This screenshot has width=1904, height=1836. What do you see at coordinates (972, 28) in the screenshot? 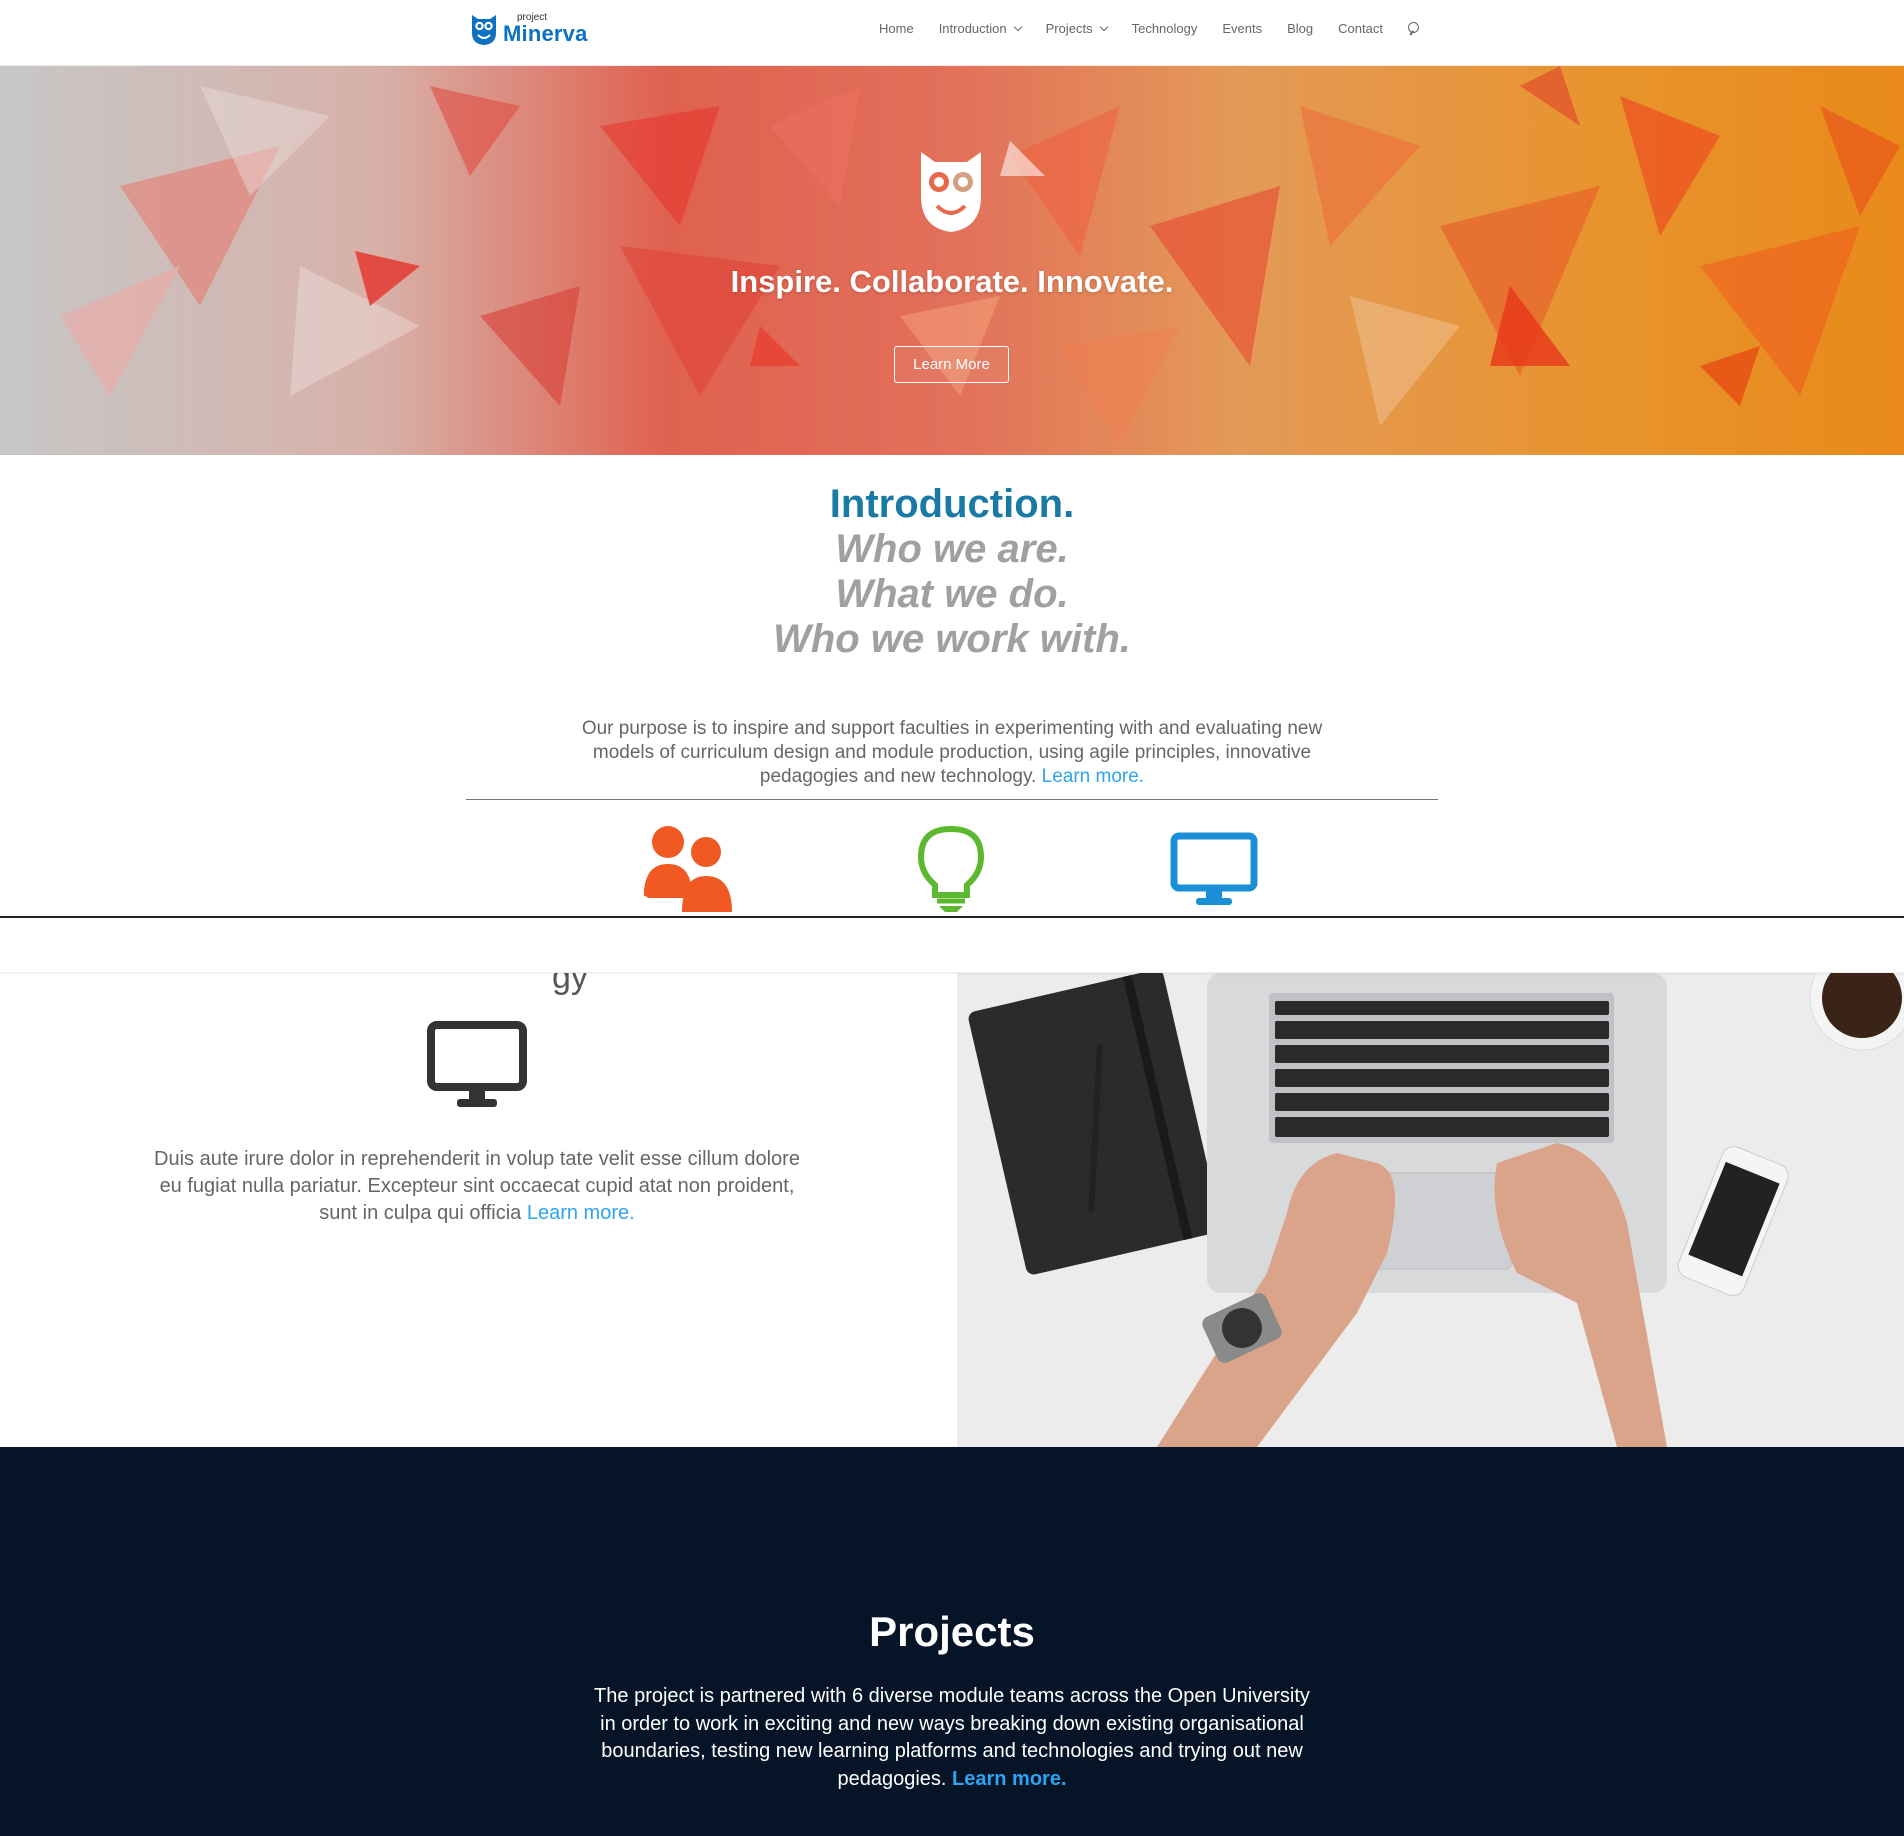
I see `nav-label: Introduction` at bounding box center [972, 28].